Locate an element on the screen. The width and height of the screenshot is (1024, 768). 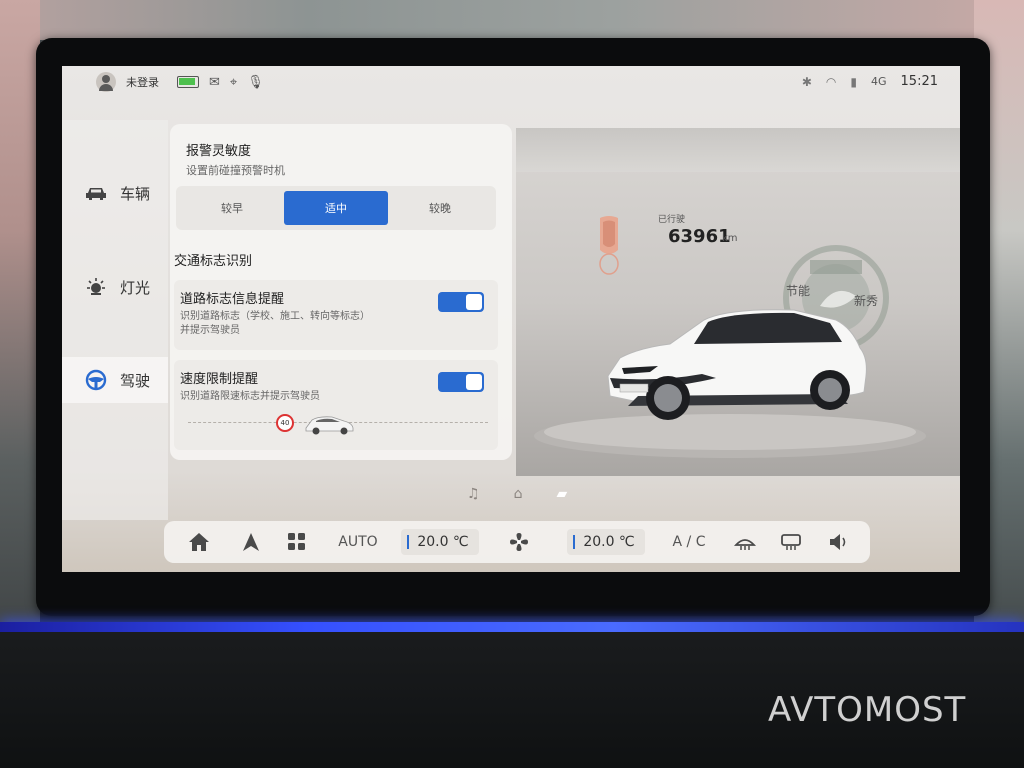
auto-label: AUTO is located at coordinates (358, 542).